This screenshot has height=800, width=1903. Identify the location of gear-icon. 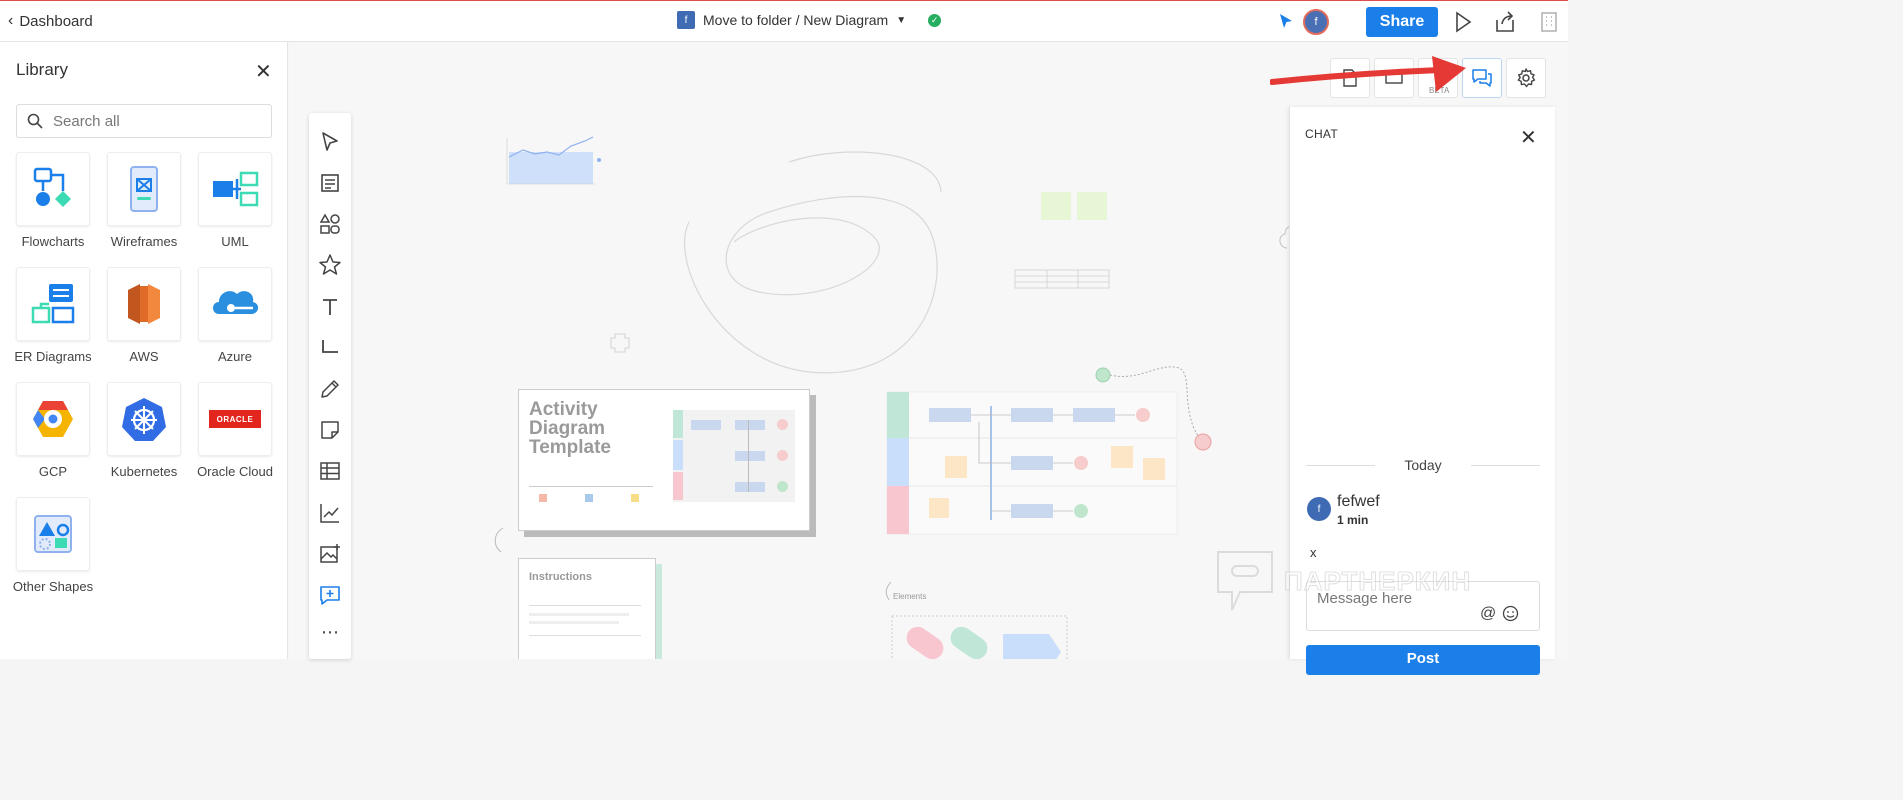
(1526, 78).